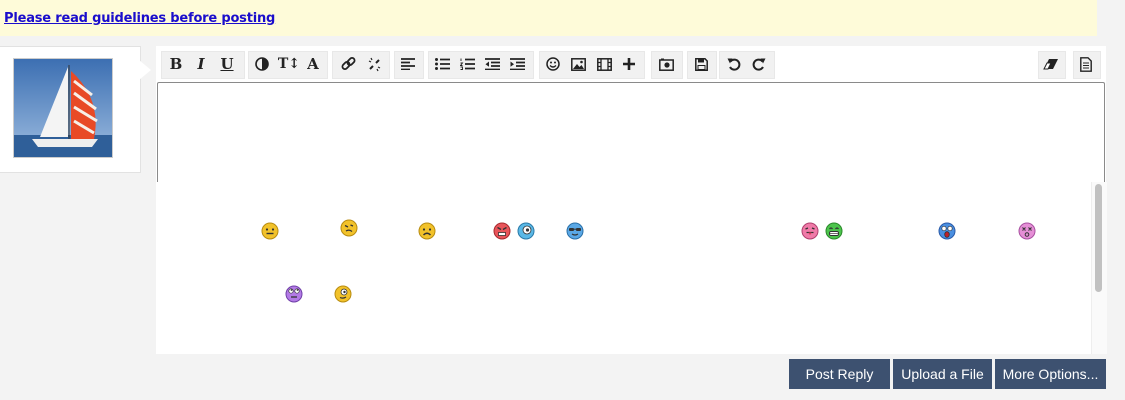 The height and width of the screenshot is (400, 1125). I want to click on smiley-icon, so click(553, 64).